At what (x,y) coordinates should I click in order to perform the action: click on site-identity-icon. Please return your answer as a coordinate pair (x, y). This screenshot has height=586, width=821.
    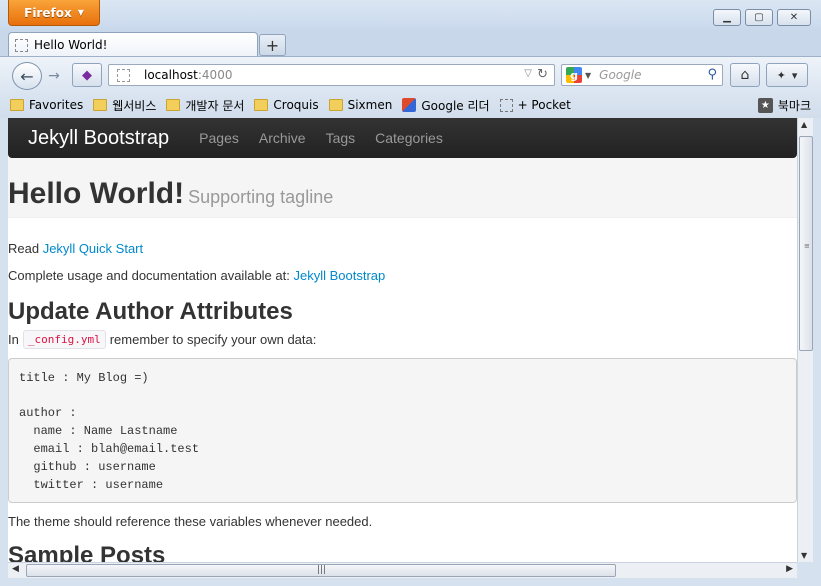
    Looking at the image, I should click on (123, 75).